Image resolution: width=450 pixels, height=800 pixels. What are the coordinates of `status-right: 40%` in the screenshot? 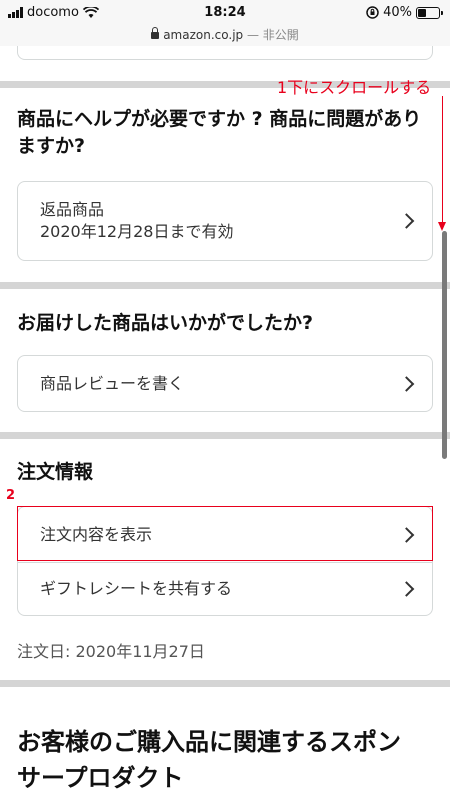 It's located at (404, 12).